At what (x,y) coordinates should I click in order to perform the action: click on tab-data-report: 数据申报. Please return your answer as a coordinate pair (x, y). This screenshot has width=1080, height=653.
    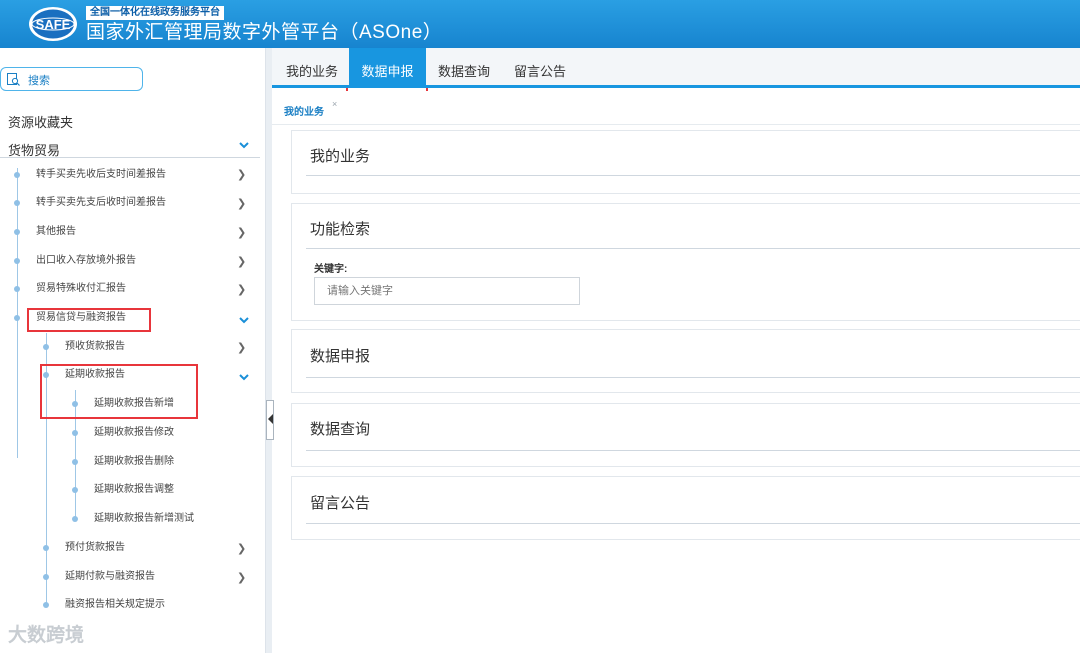
    Looking at the image, I should click on (387, 66).